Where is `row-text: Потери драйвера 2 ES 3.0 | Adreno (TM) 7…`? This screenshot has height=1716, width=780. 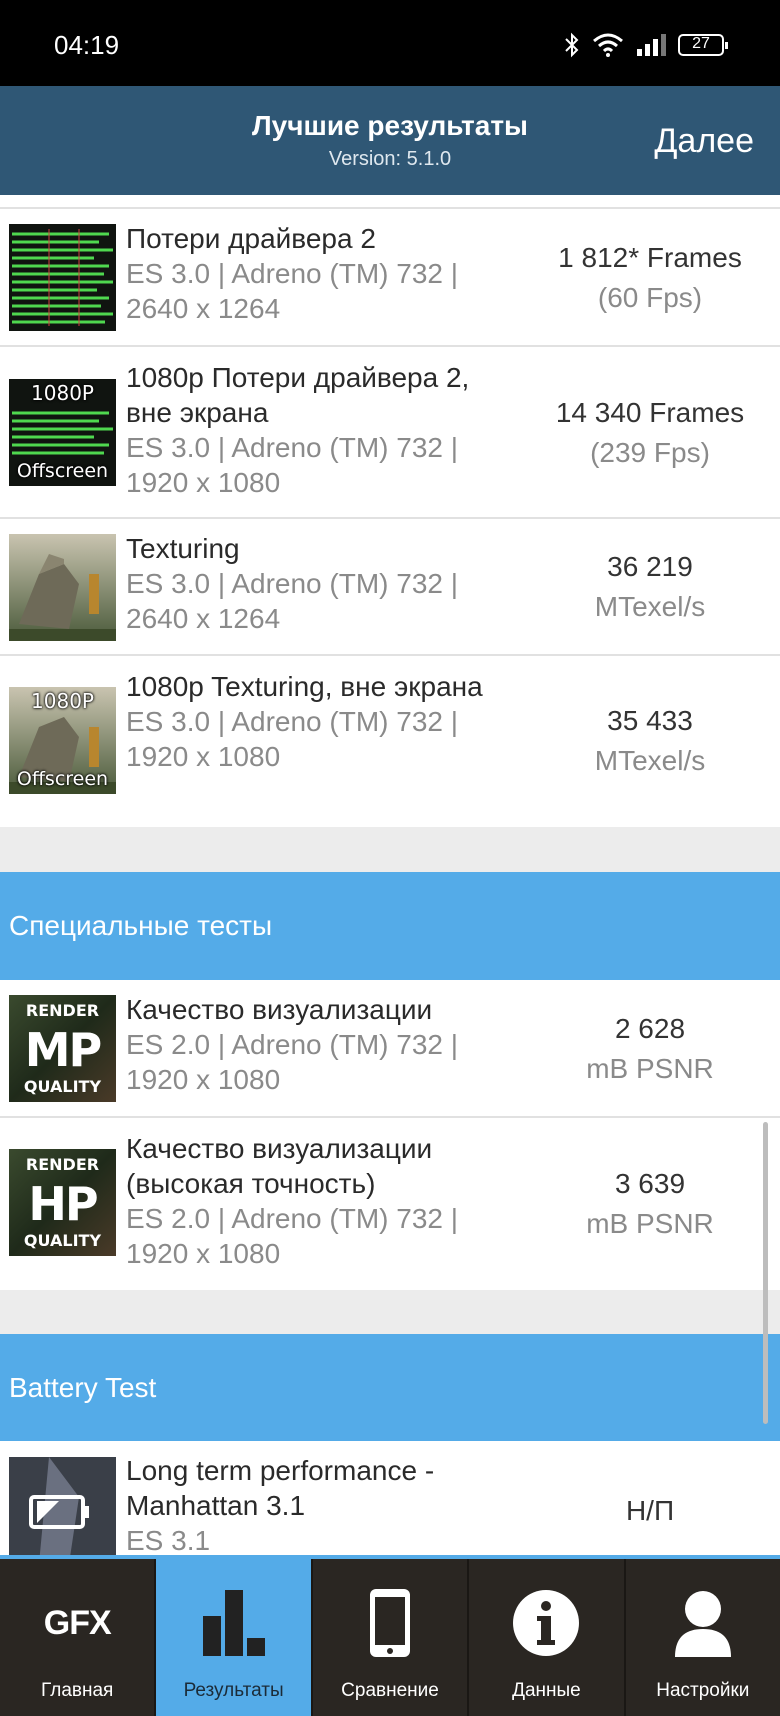
row-text: Потери драйвера 2 ES 3.0 | Adreno (TM) 7… is located at coordinates (321, 273).